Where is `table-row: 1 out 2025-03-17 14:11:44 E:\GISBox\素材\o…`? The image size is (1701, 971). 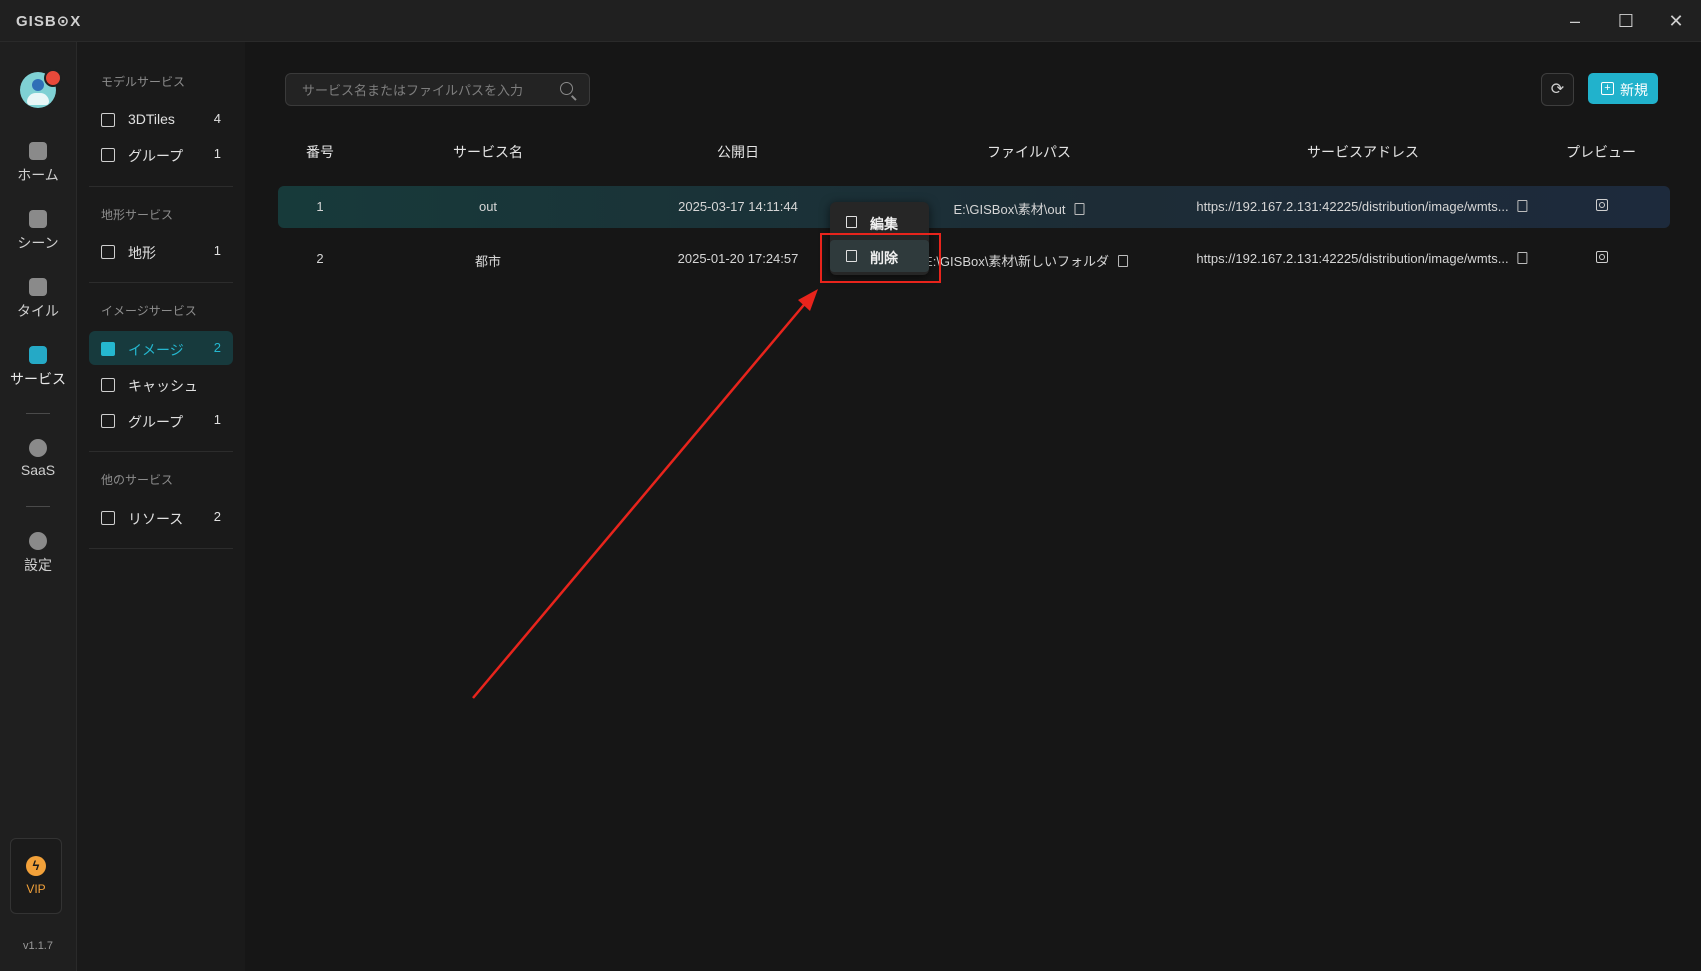 table-row: 1 out 2025-03-17 14:11:44 E:\GISBox\素材\o… is located at coordinates (974, 207).